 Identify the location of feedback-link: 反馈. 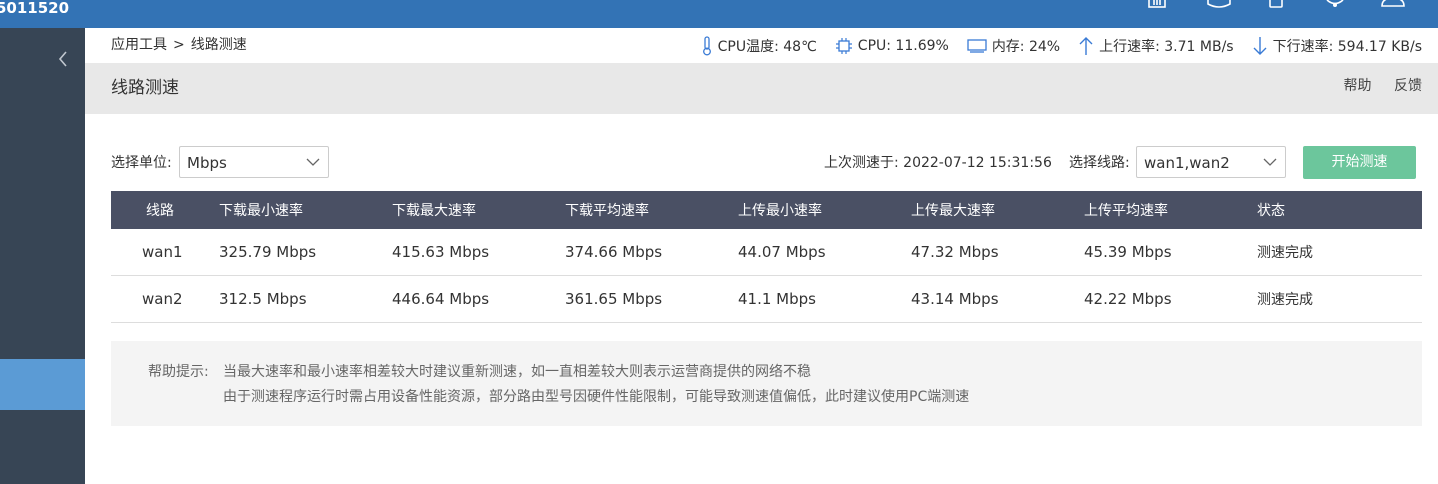
(1408, 86).